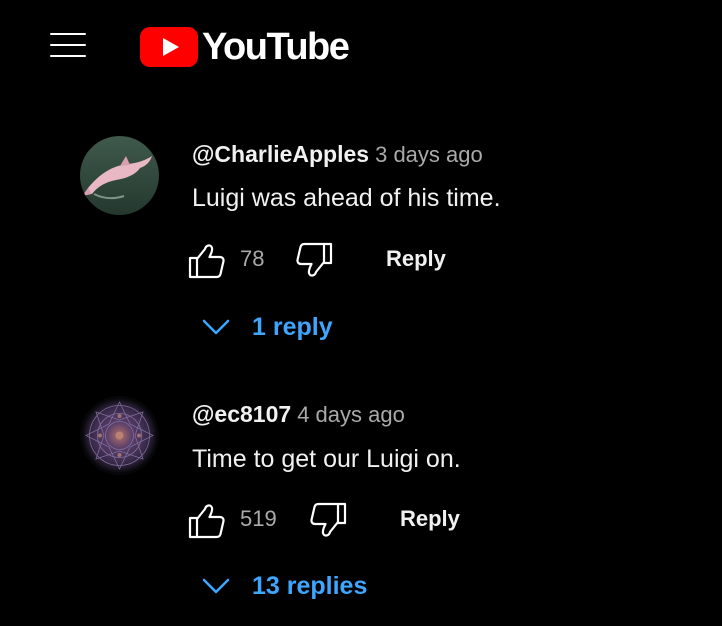 The width and height of the screenshot is (722, 626). I want to click on comment-header: @CharlieApples 3 days ago, so click(337, 154).